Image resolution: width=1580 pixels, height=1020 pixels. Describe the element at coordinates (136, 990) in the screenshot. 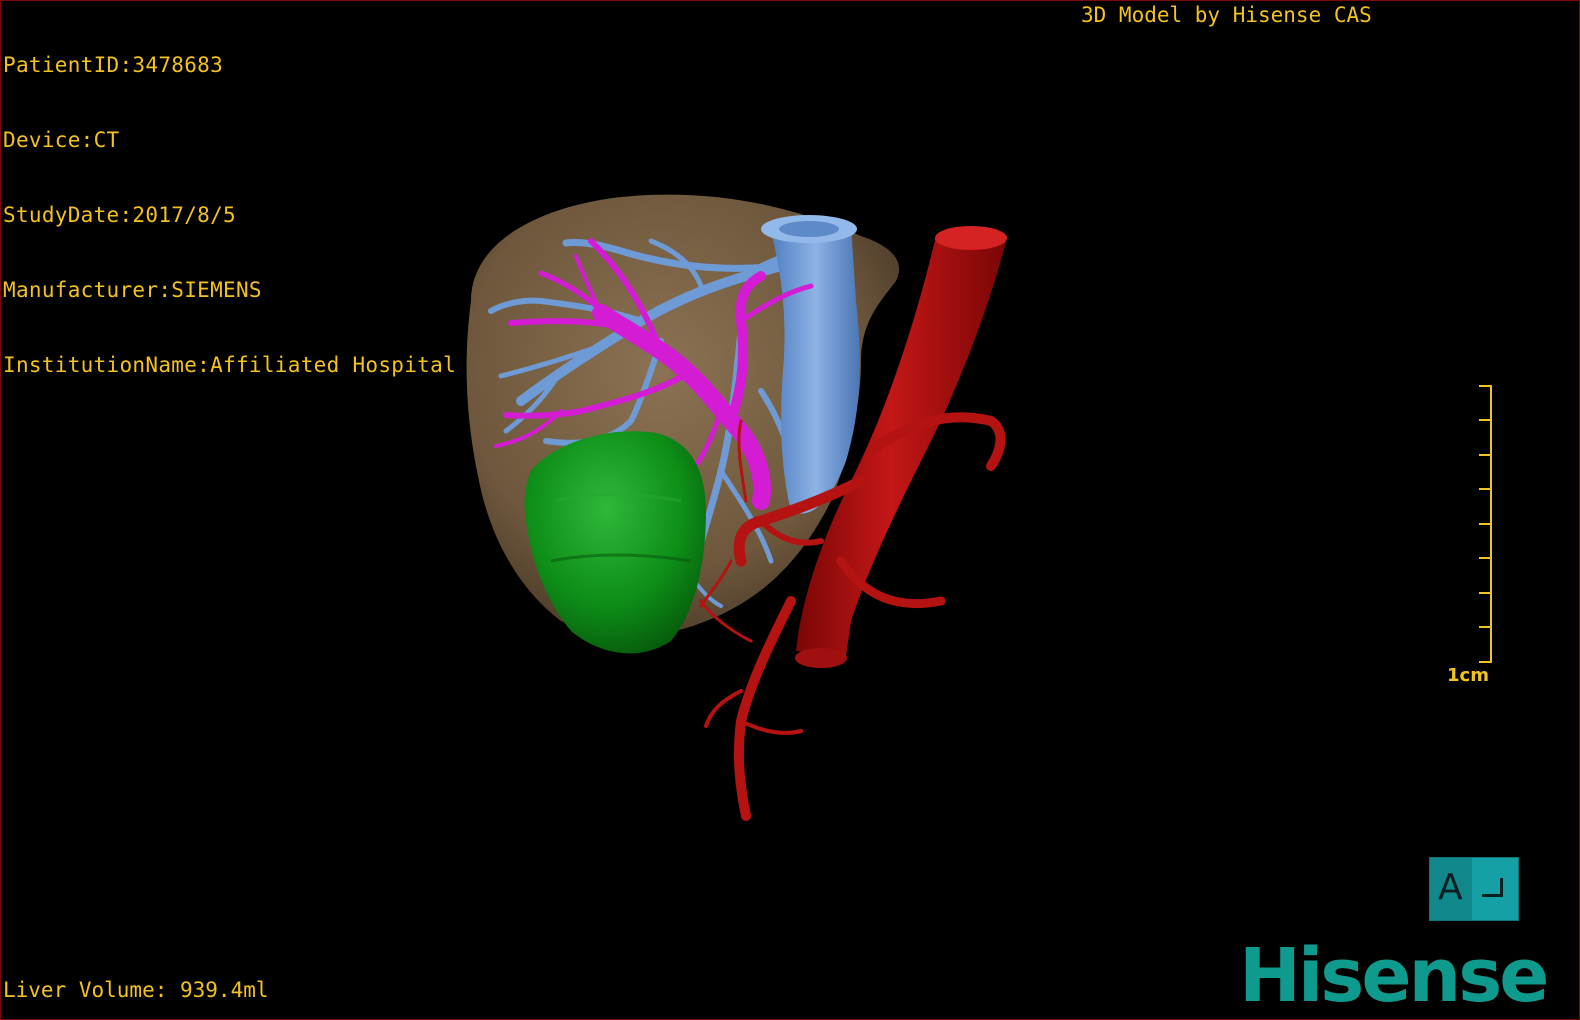

I see `liver-volume: Liver Volume: 939.4ml` at that location.